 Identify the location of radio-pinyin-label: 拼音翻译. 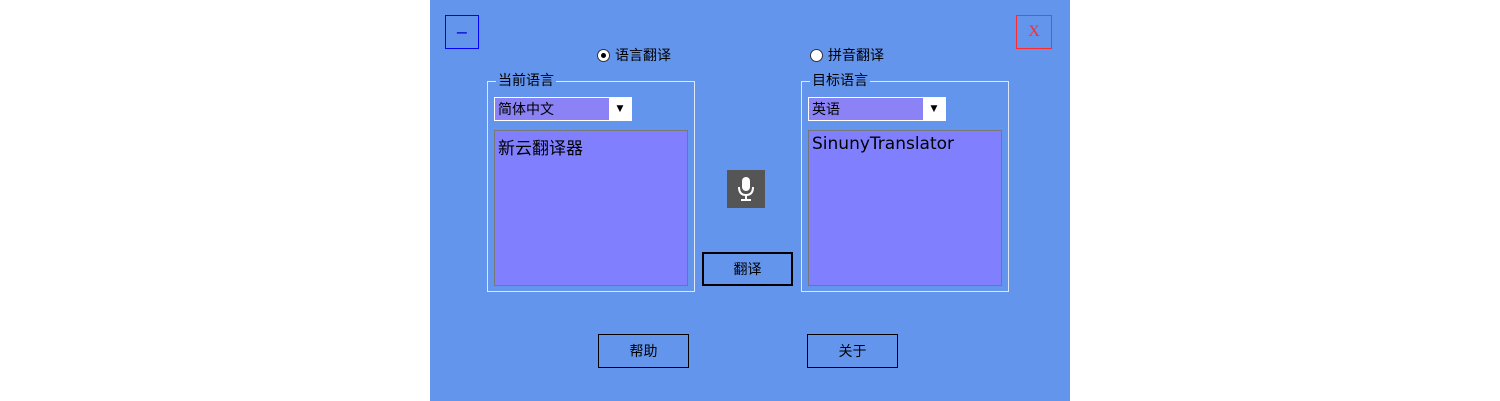
(856, 56).